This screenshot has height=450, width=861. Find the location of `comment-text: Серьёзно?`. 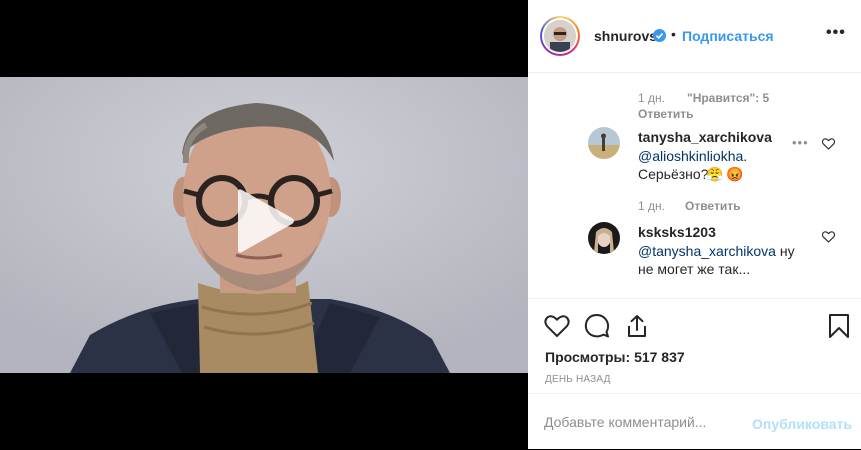

comment-text: Серьёзно? is located at coordinates (673, 174).